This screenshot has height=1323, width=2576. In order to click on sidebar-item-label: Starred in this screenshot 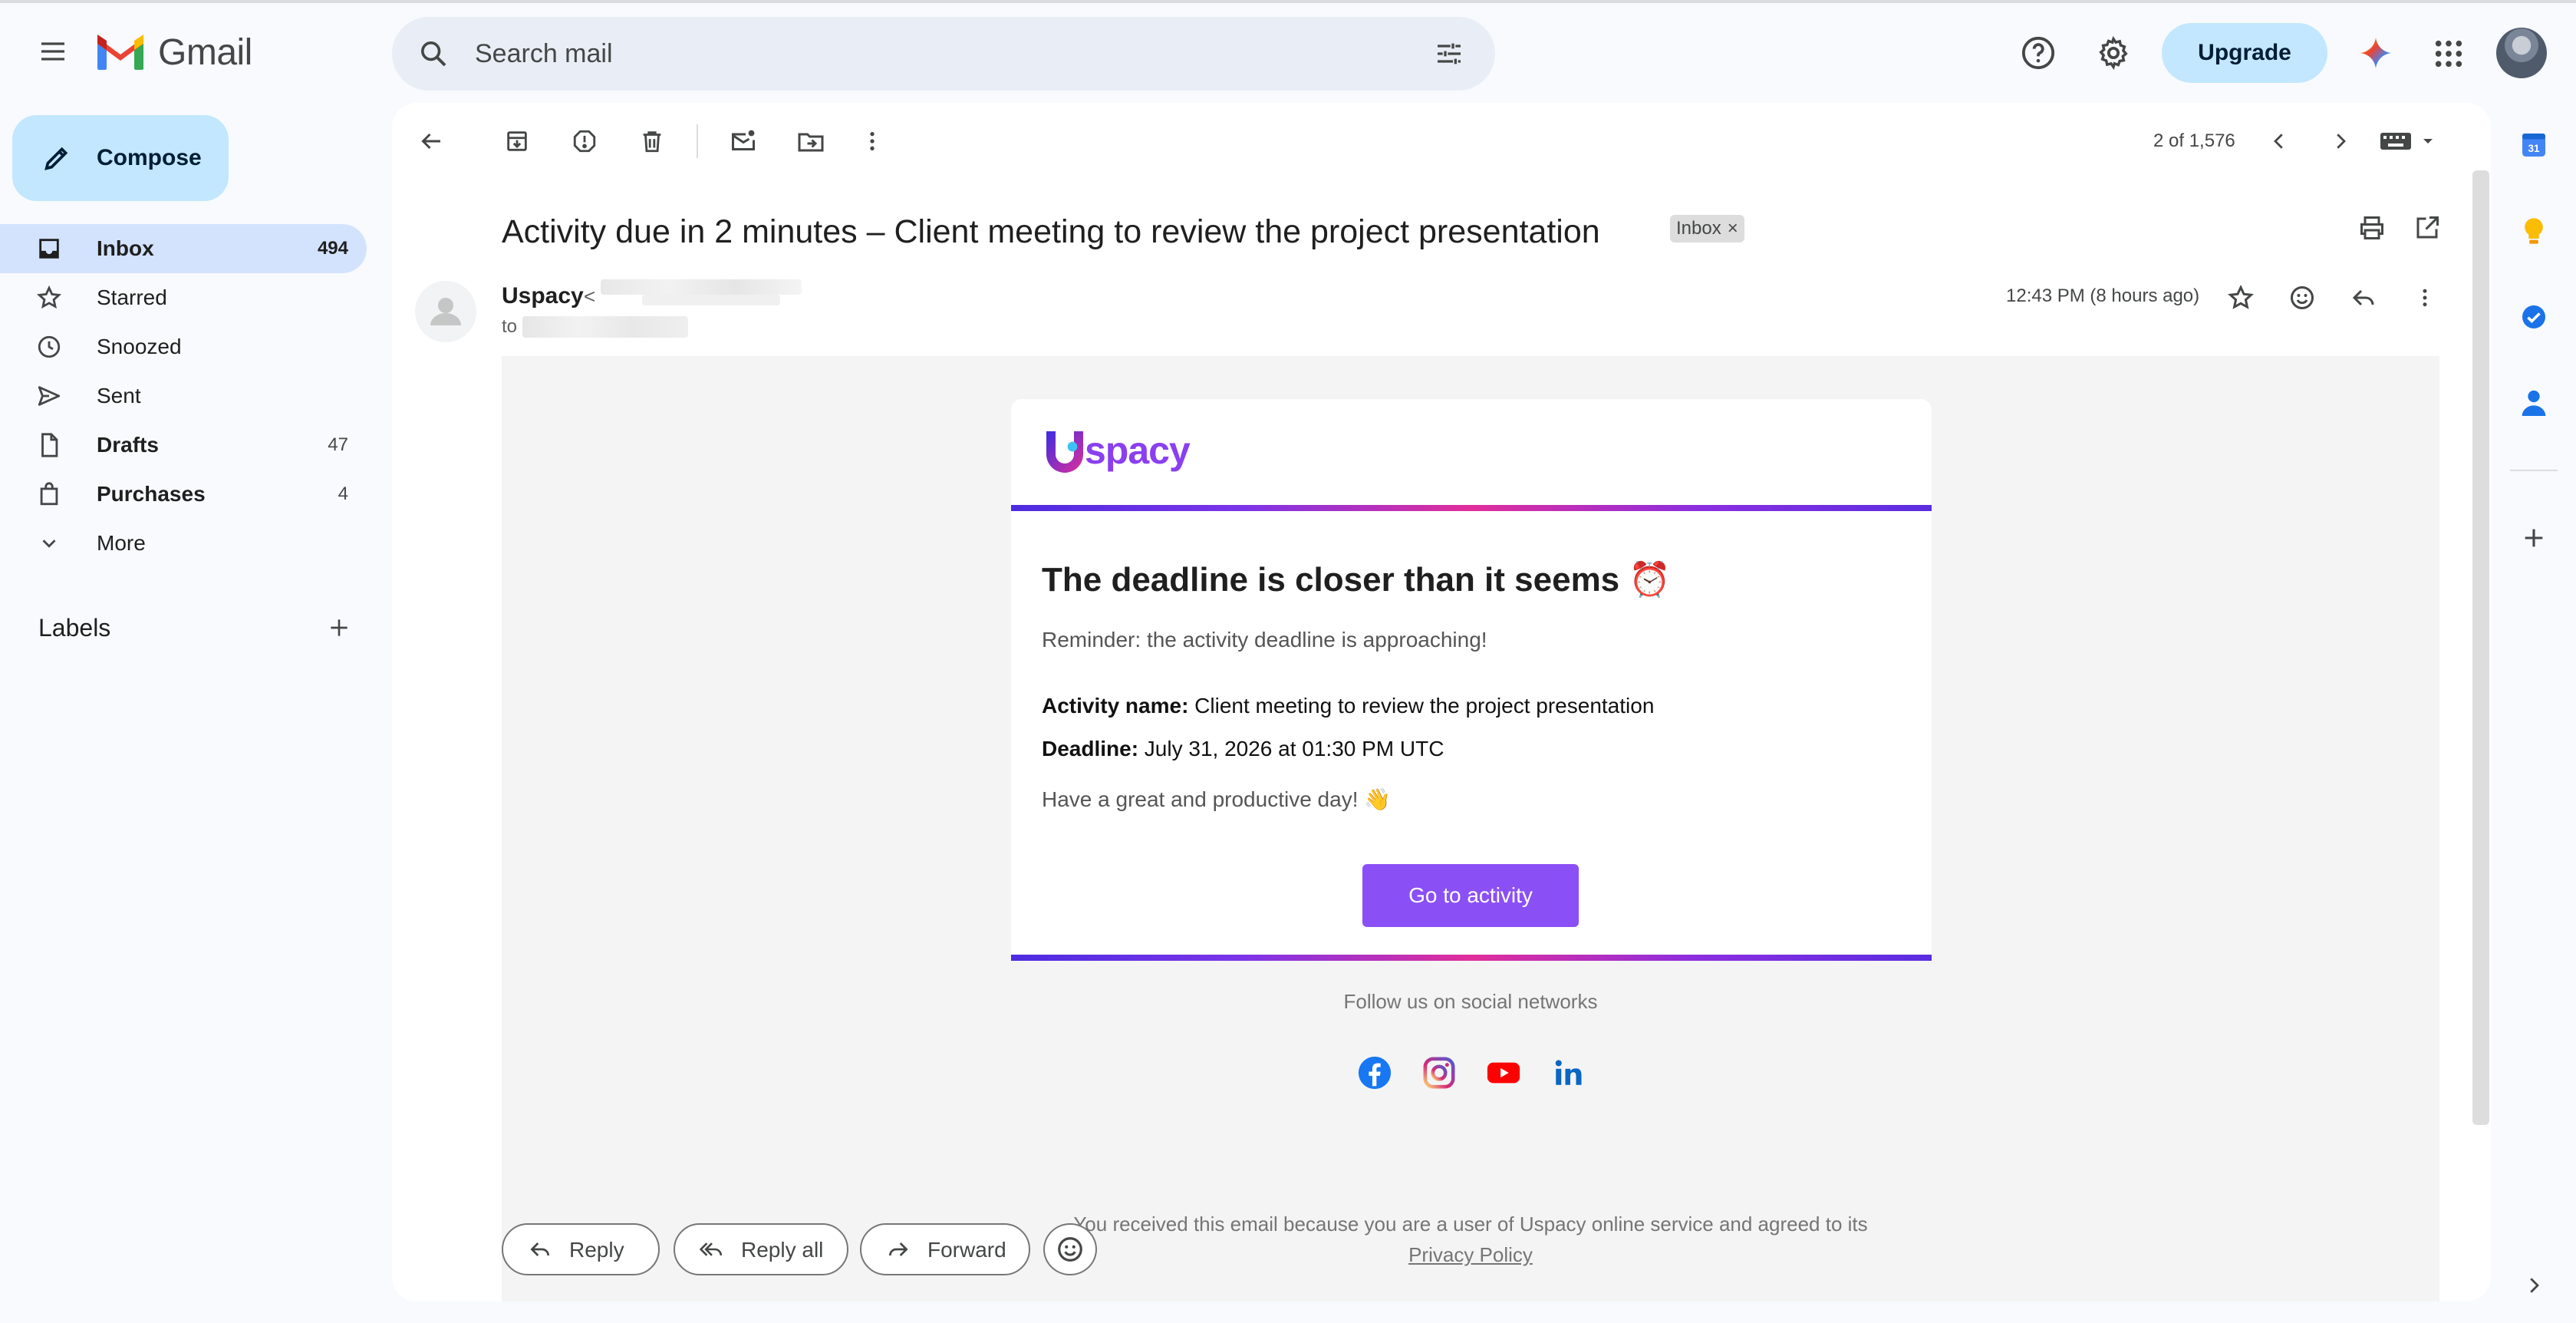, I will do `click(132, 297)`.